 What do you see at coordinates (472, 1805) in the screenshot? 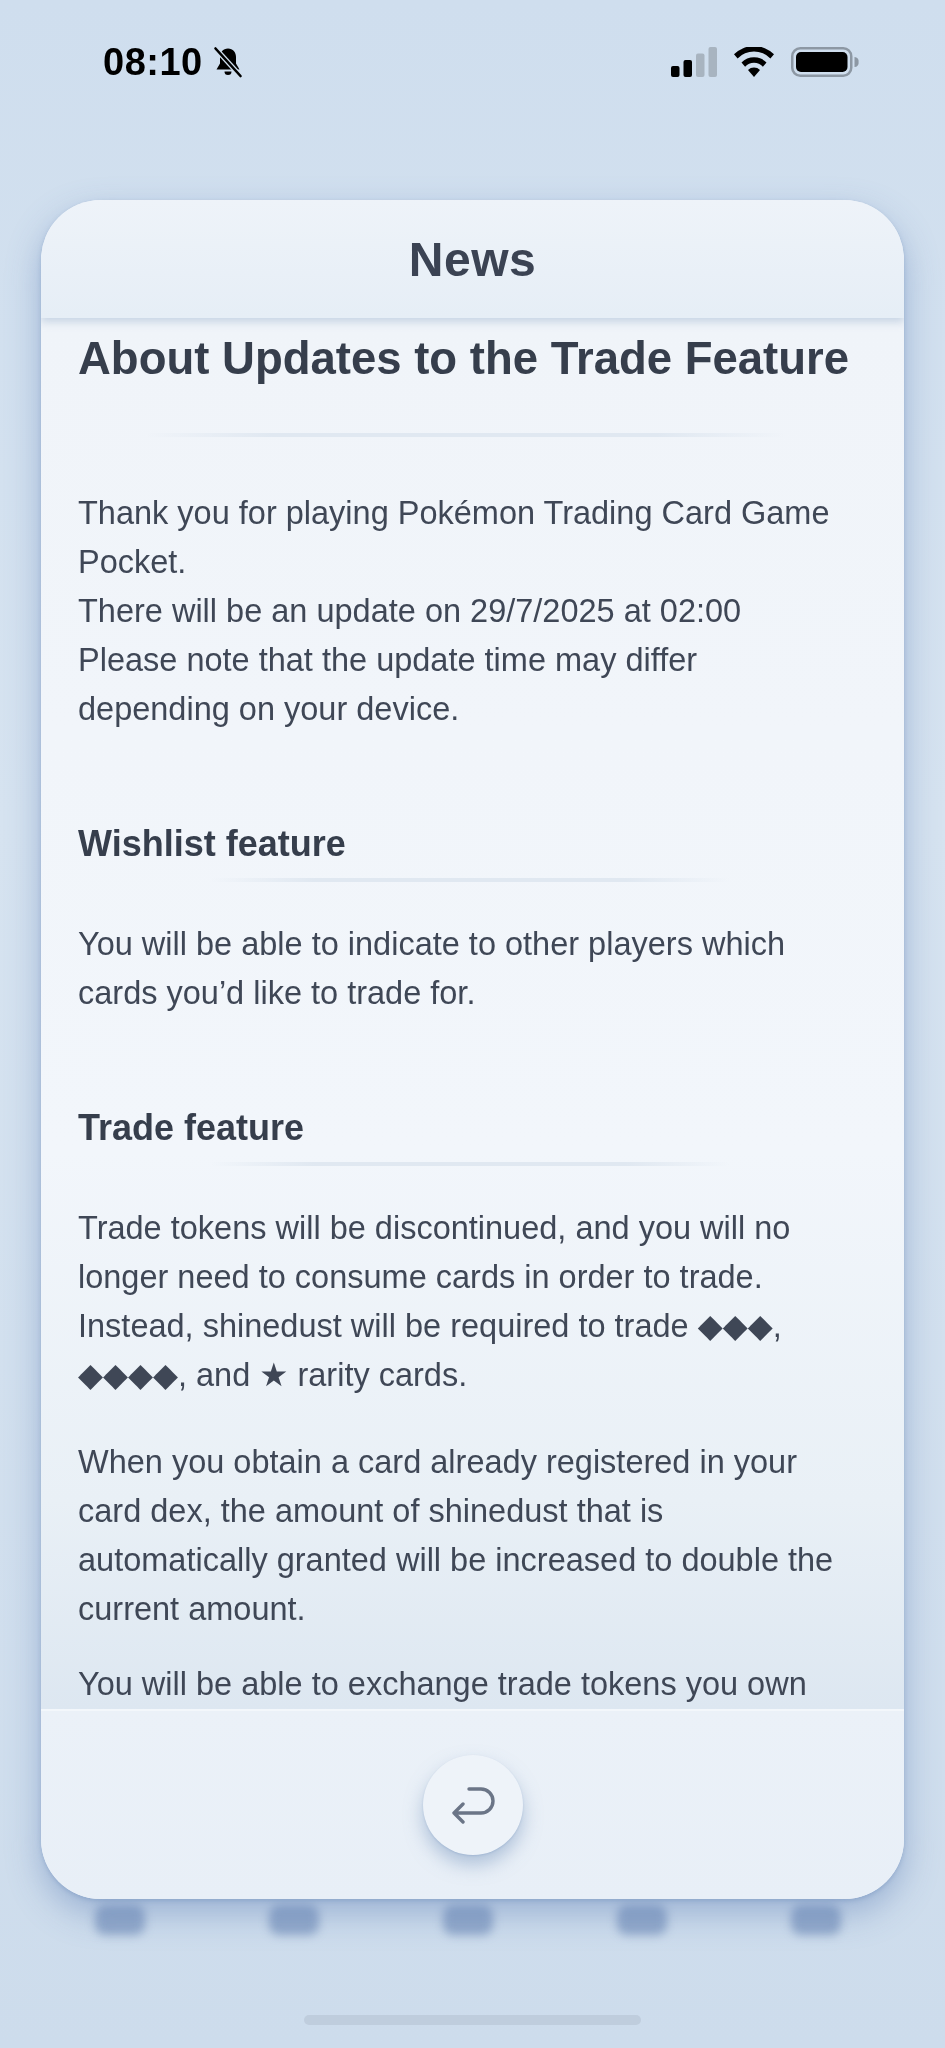
I see `back-button` at bounding box center [472, 1805].